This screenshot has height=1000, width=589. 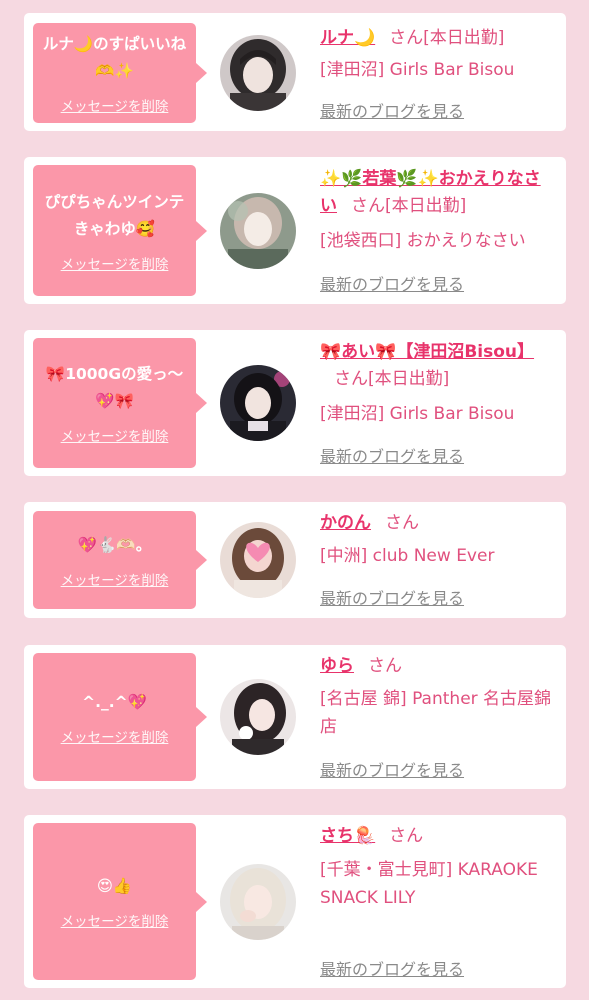 I want to click on shop-name: [名古屋 錦] Panther 名古屋錦店, so click(x=436, y=713).